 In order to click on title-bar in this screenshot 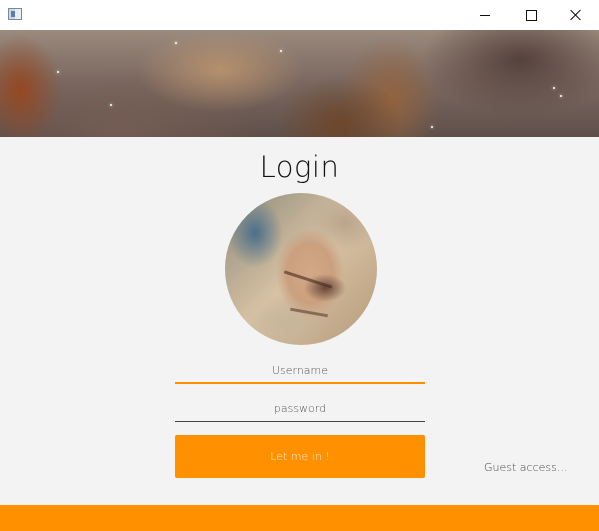, I will do `click(299, 15)`.